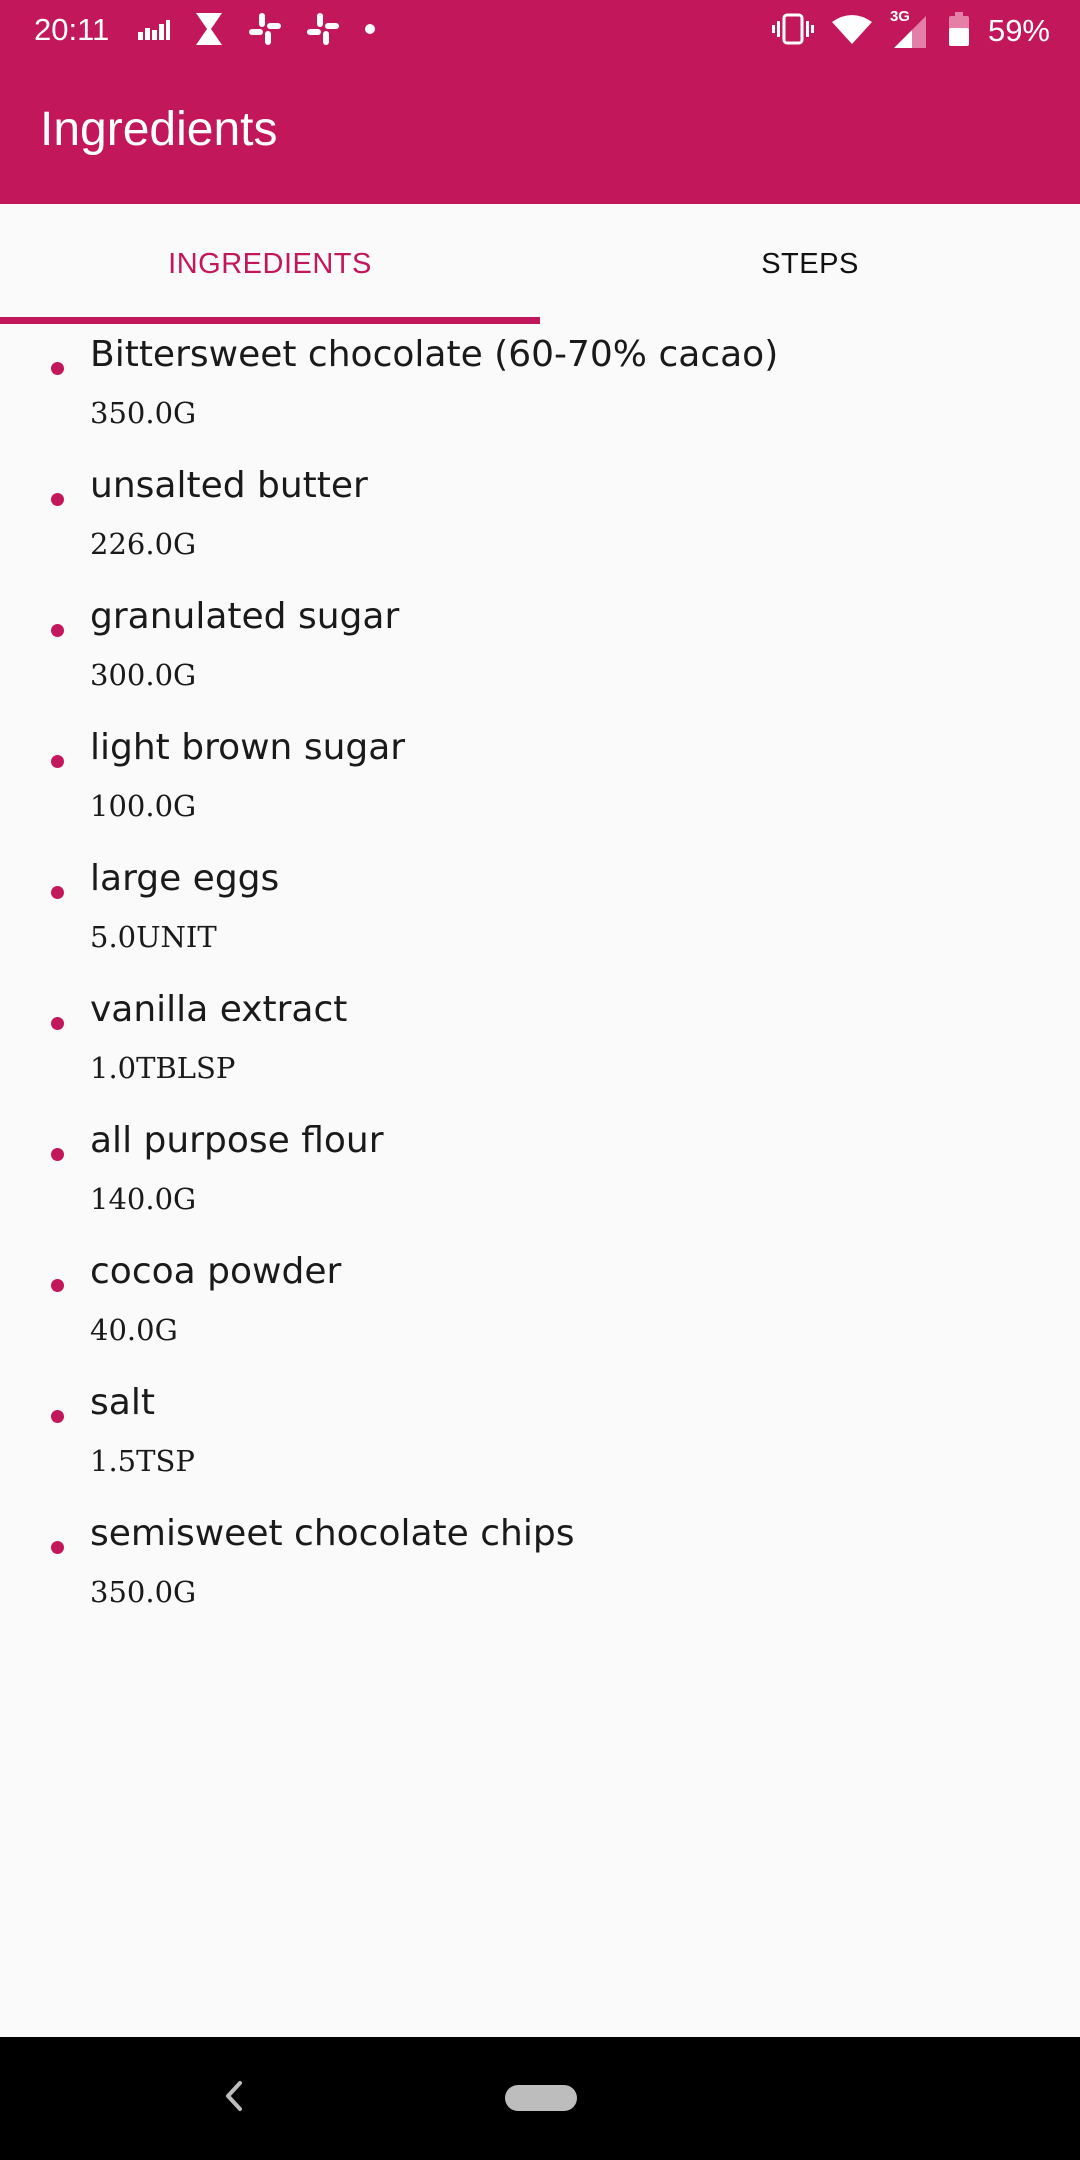 The image size is (1080, 2160). Describe the element at coordinates (143, 1199) in the screenshot. I see `ingredient-quantity: 140.0G` at that location.